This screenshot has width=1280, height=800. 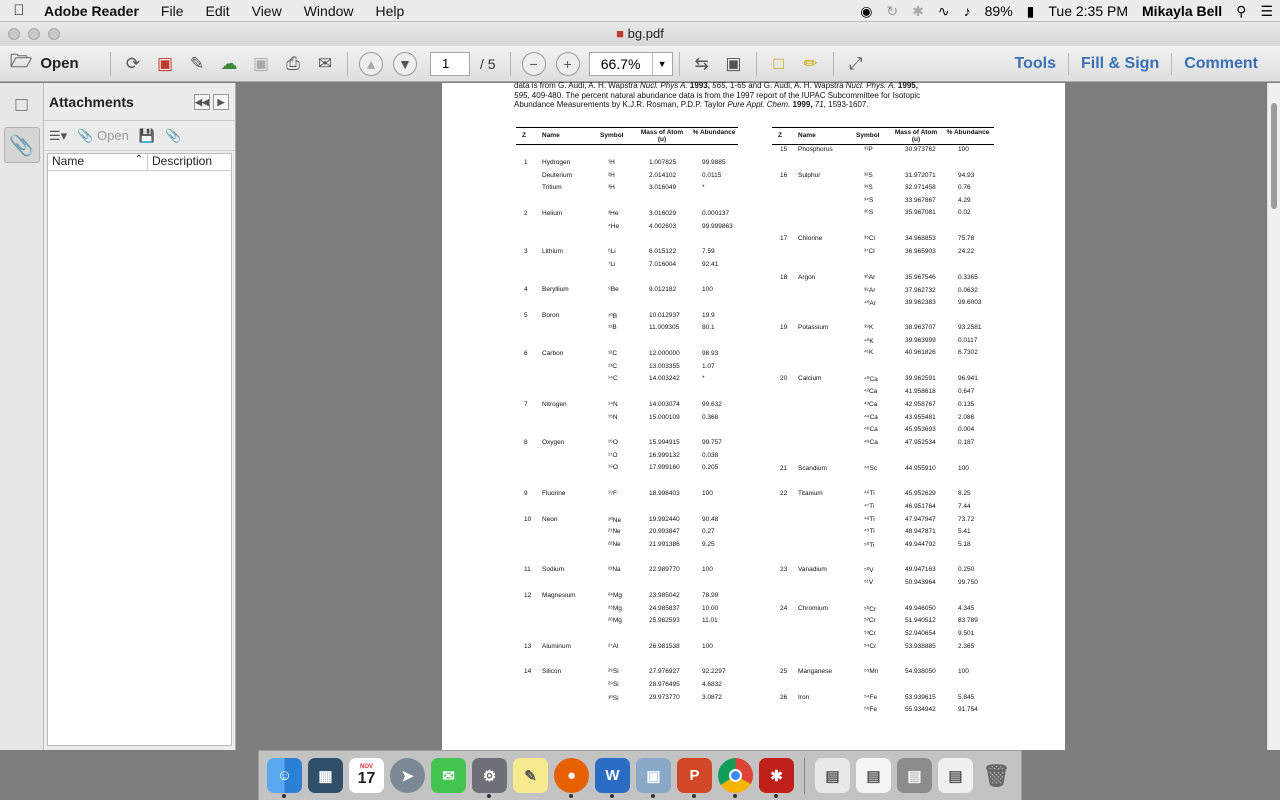 I want to click on messages-icon: ✉, so click(x=448, y=775).